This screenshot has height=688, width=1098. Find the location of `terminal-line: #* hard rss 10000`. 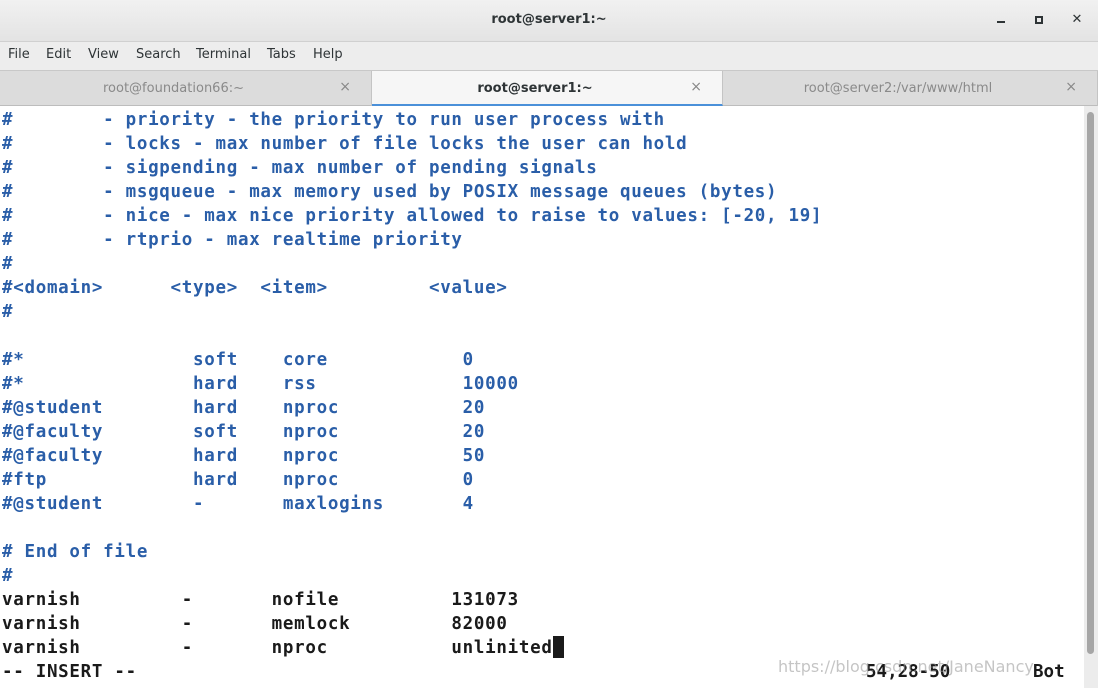

terminal-line: #* hard rss 10000 is located at coordinates (260, 384).